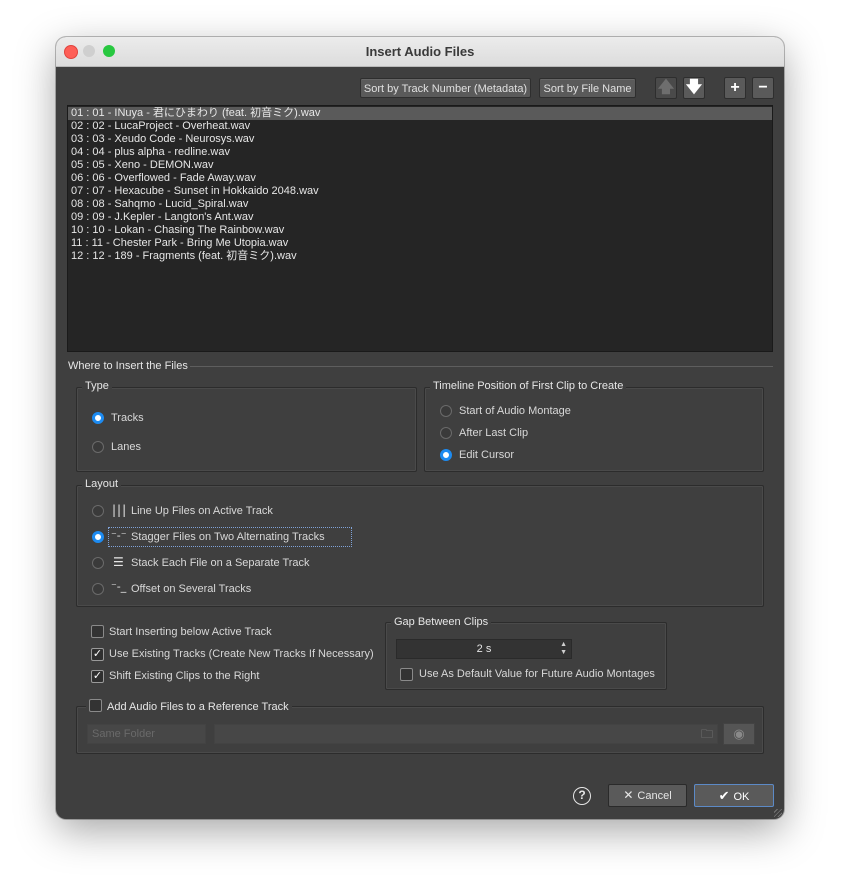 The image size is (841, 894). I want to click on move-up-button: 🡅, so click(666, 88).